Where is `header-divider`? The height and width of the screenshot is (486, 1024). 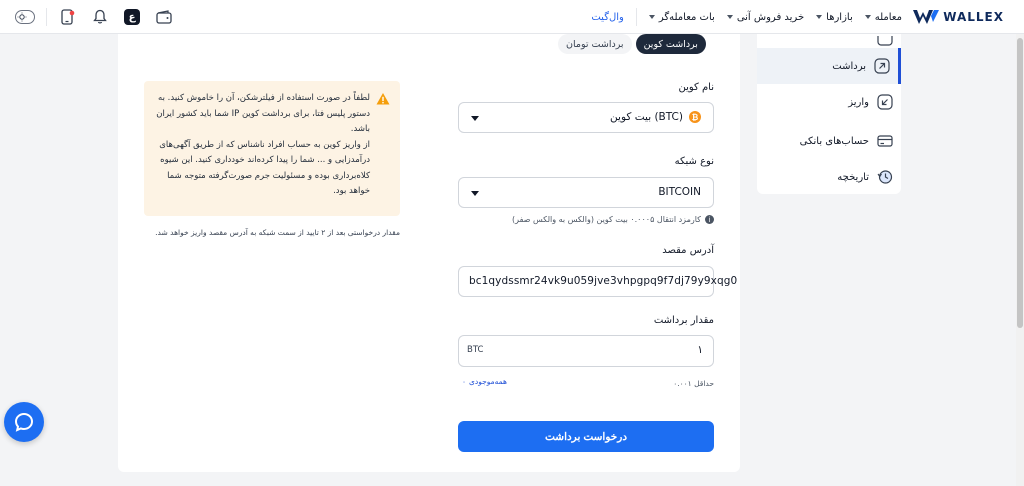
header-divider is located at coordinates (46, 17).